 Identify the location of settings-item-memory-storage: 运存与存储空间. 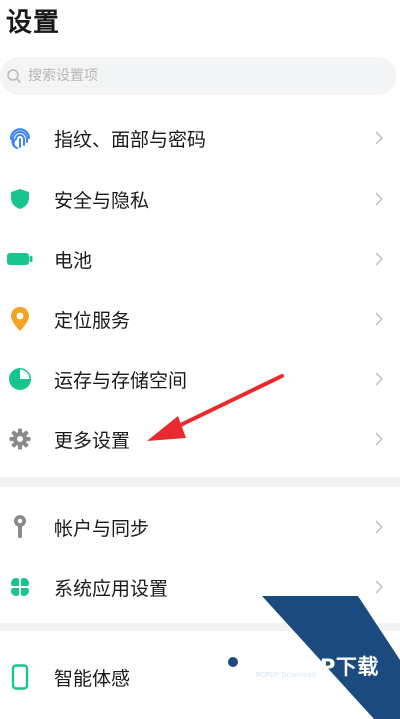
(200, 379).